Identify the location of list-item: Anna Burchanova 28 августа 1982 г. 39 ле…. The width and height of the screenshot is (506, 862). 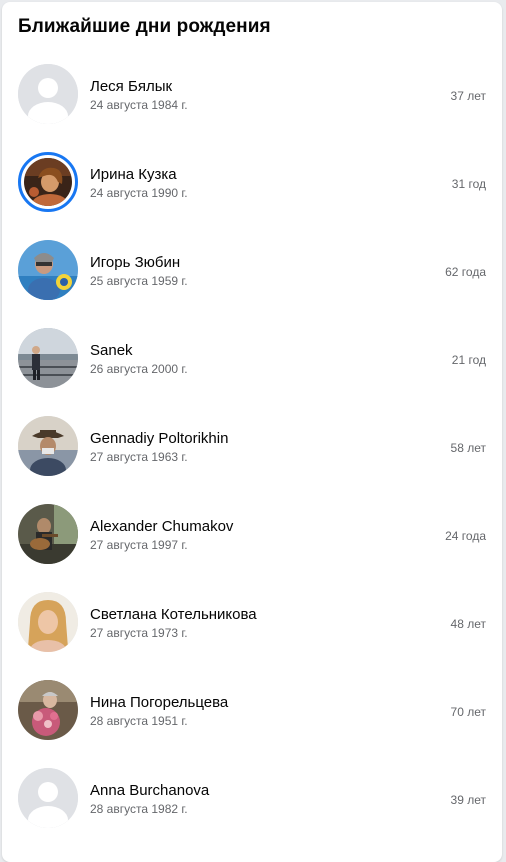
(252, 810).